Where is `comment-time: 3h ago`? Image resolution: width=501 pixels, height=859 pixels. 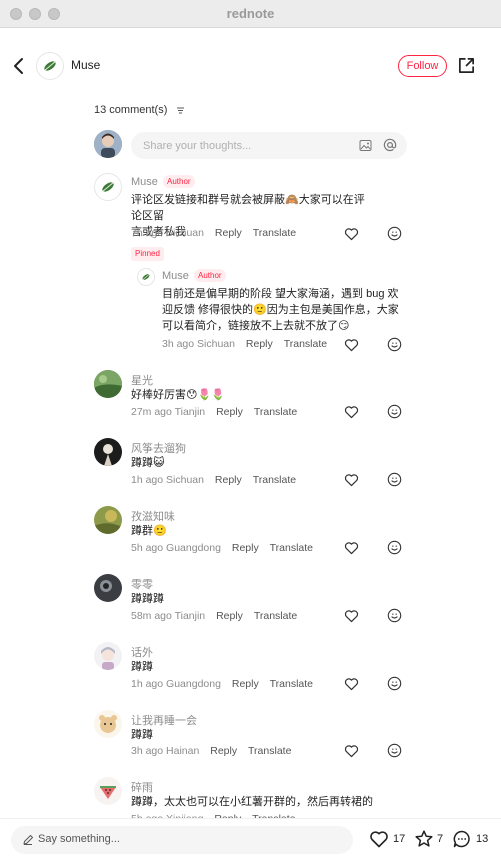 comment-time: 3h ago is located at coordinates (147, 751).